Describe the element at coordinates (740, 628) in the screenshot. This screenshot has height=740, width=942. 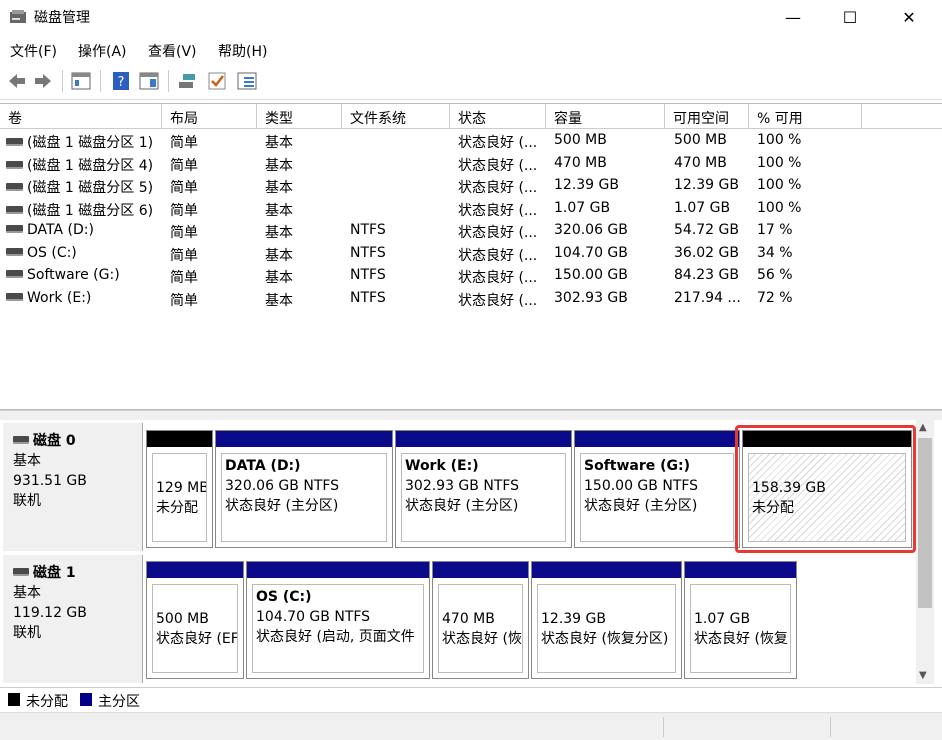
I see `partition-details: 1.07 GB 状态良好 (恢复` at that location.